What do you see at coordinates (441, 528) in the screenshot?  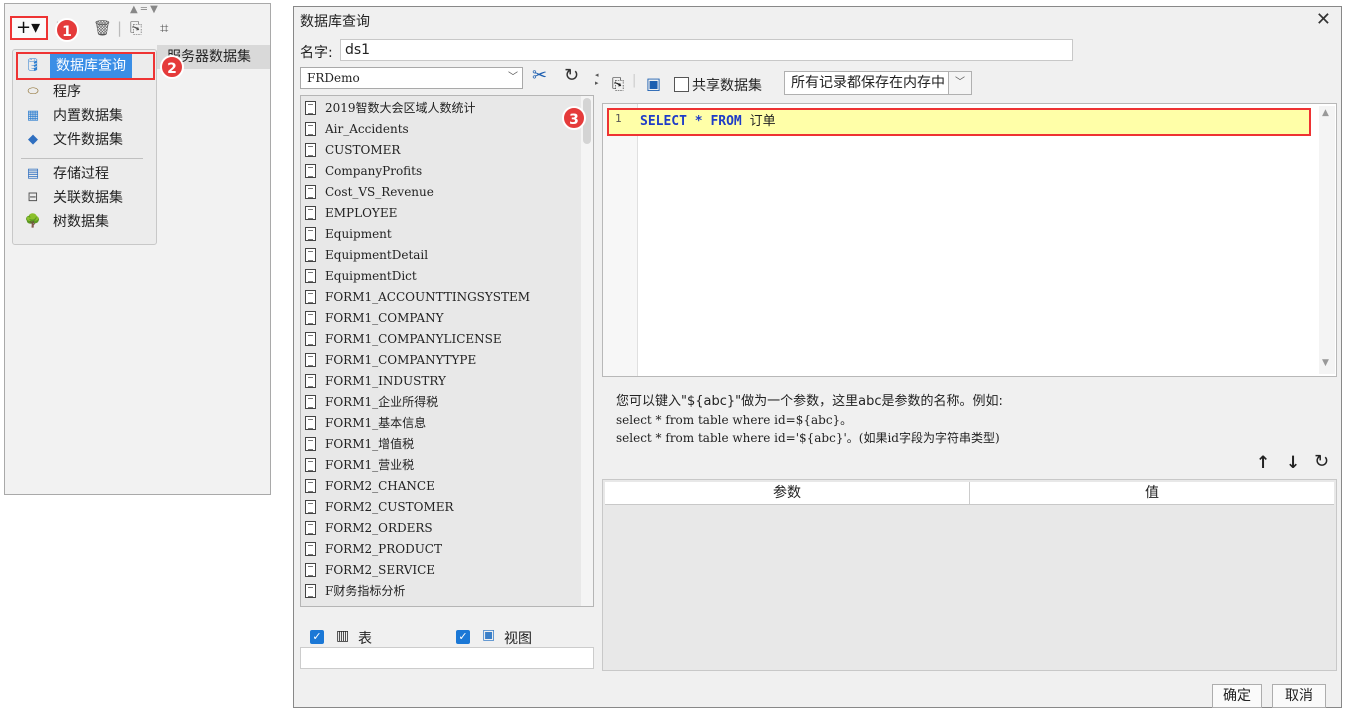 I see `list-item: FORM2_ORDERS` at bounding box center [441, 528].